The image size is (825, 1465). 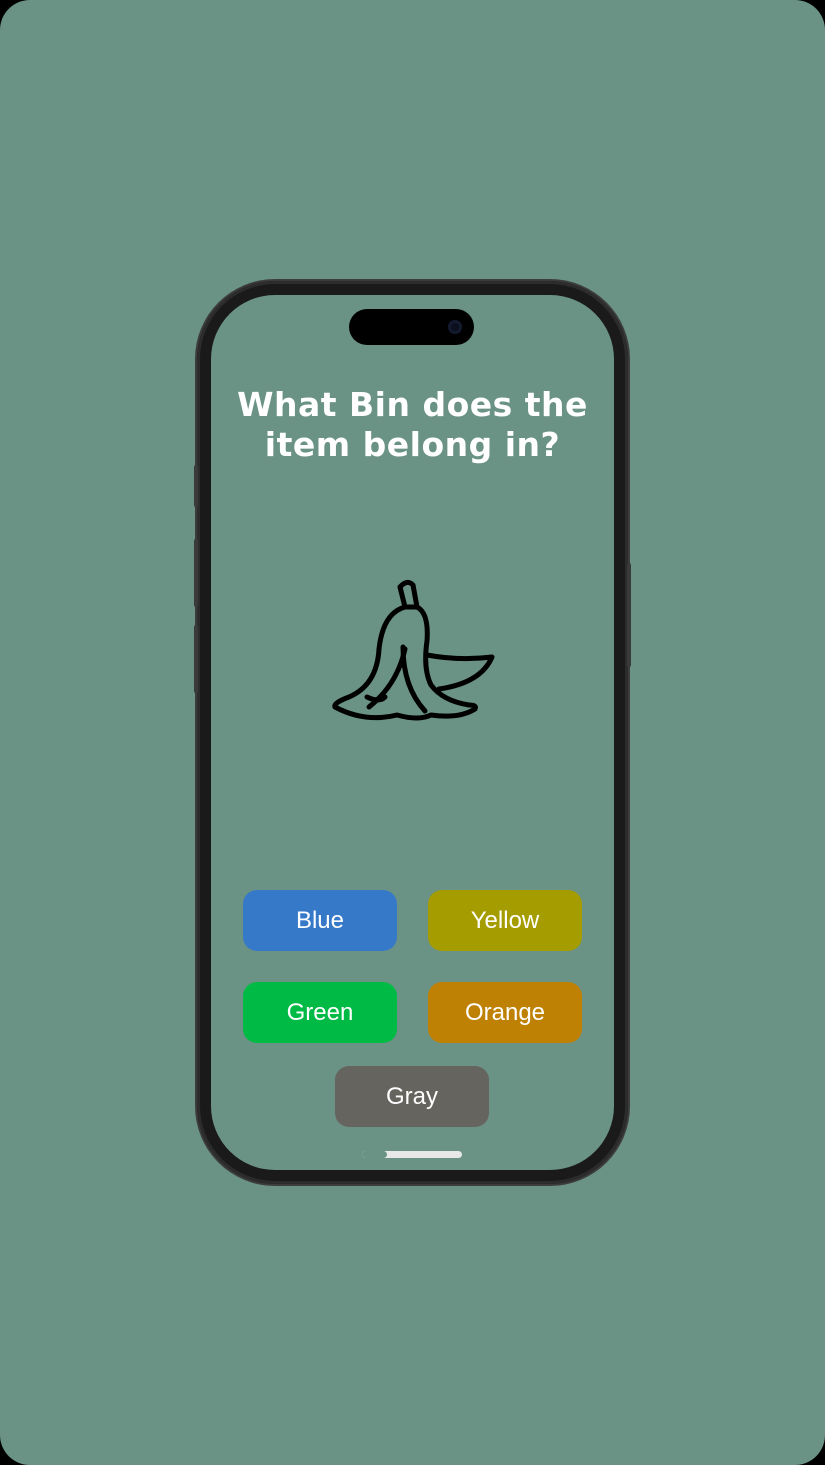 I want to click on volume-up-button, so click(x=196, y=573).